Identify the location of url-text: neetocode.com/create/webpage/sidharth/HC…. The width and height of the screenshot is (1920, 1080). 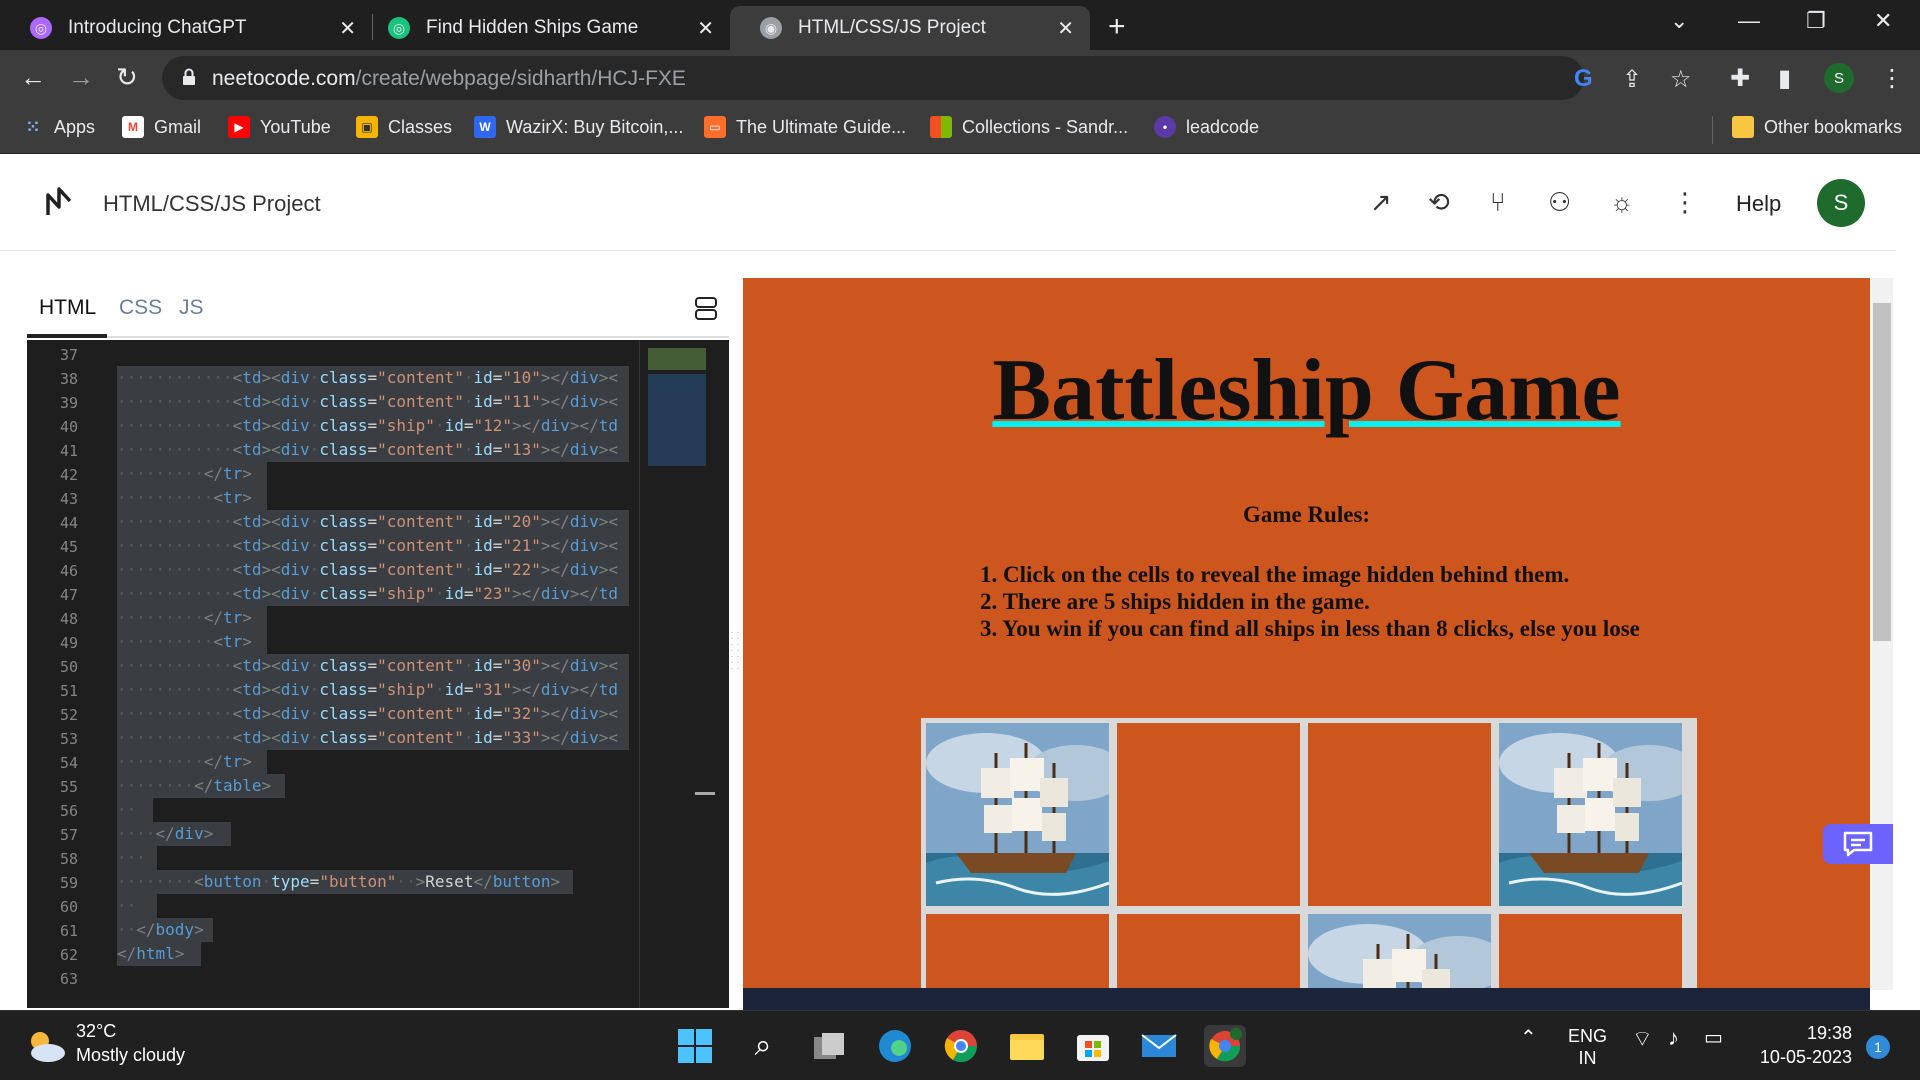
(449, 78).